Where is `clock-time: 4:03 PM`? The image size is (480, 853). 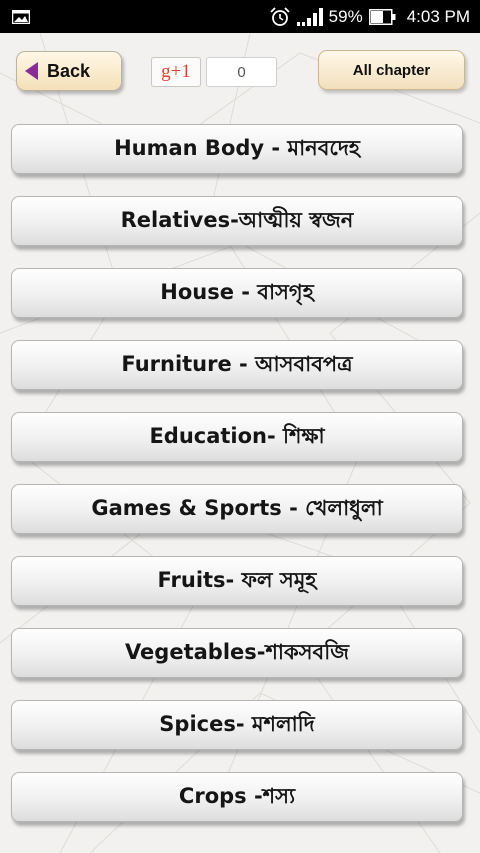 clock-time: 4:03 PM is located at coordinates (438, 16).